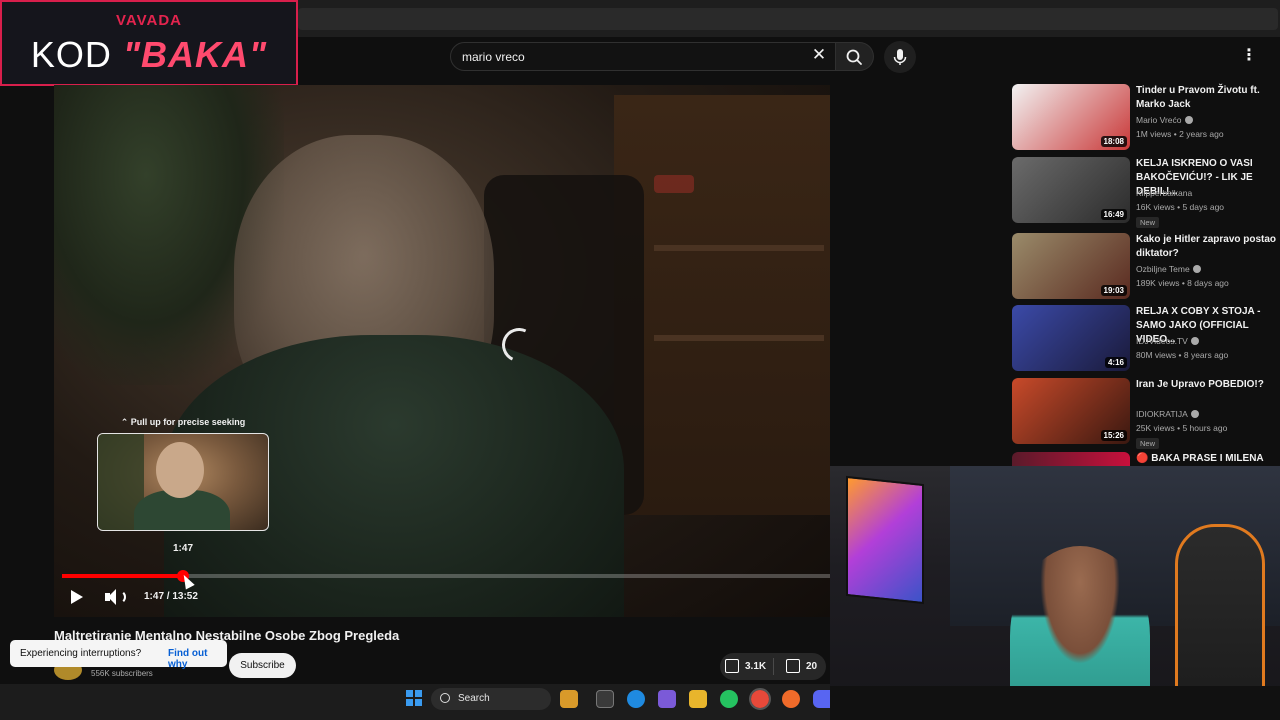 The image size is (1280, 720). What do you see at coordinates (1162, 414) in the screenshot?
I see `channel-name: IDIOKRATIJA` at bounding box center [1162, 414].